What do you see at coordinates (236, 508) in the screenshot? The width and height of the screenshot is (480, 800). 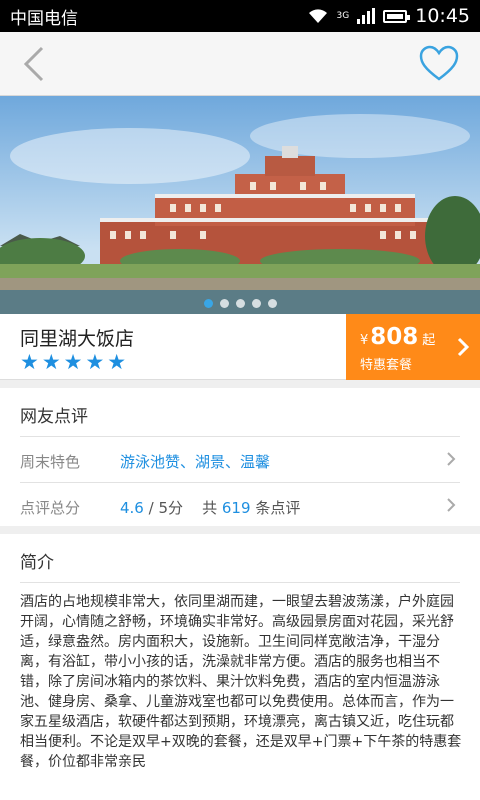 I see `review-count: 619` at bounding box center [236, 508].